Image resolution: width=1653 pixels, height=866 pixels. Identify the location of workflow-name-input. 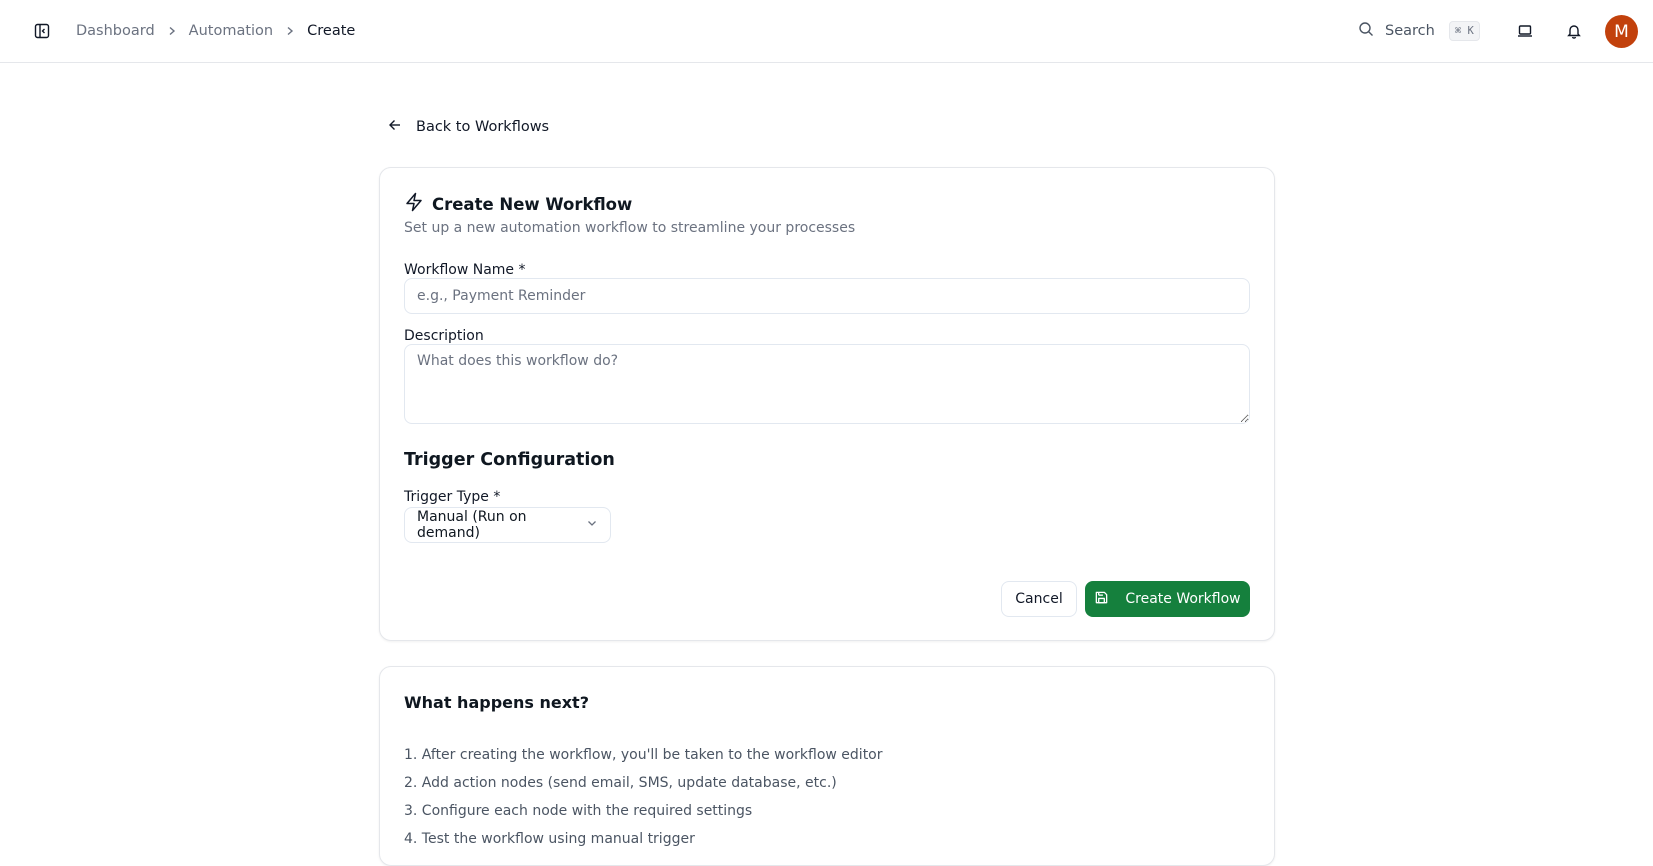
(827, 296).